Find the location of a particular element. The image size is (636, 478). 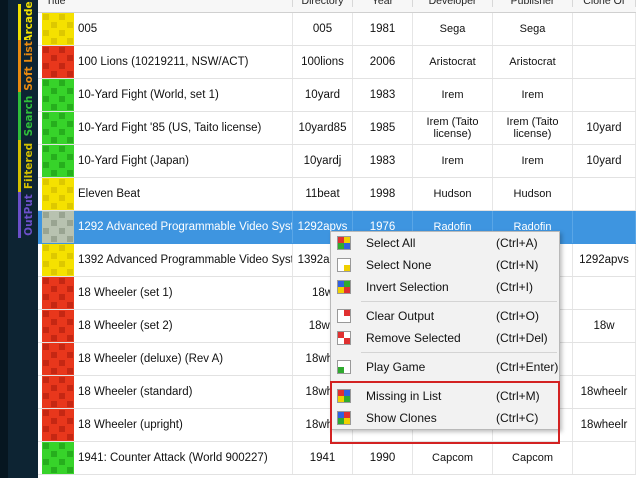

cell-developer: Aristocrat is located at coordinates (453, 62).